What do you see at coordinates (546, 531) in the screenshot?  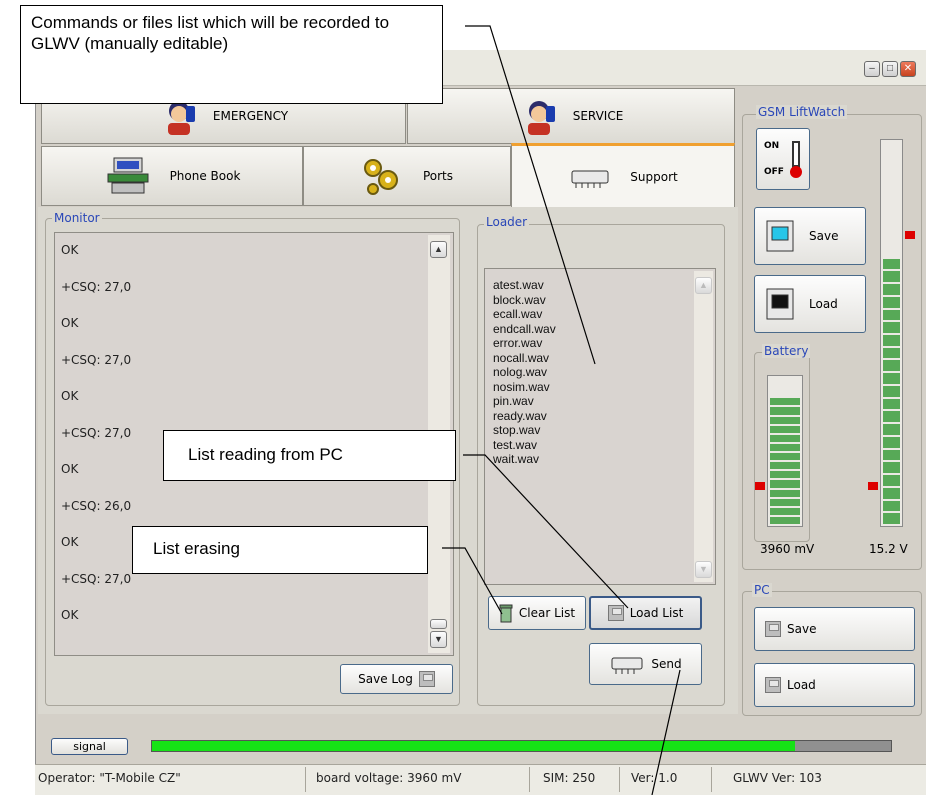 I see `leader-line-list-reading` at bounding box center [546, 531].